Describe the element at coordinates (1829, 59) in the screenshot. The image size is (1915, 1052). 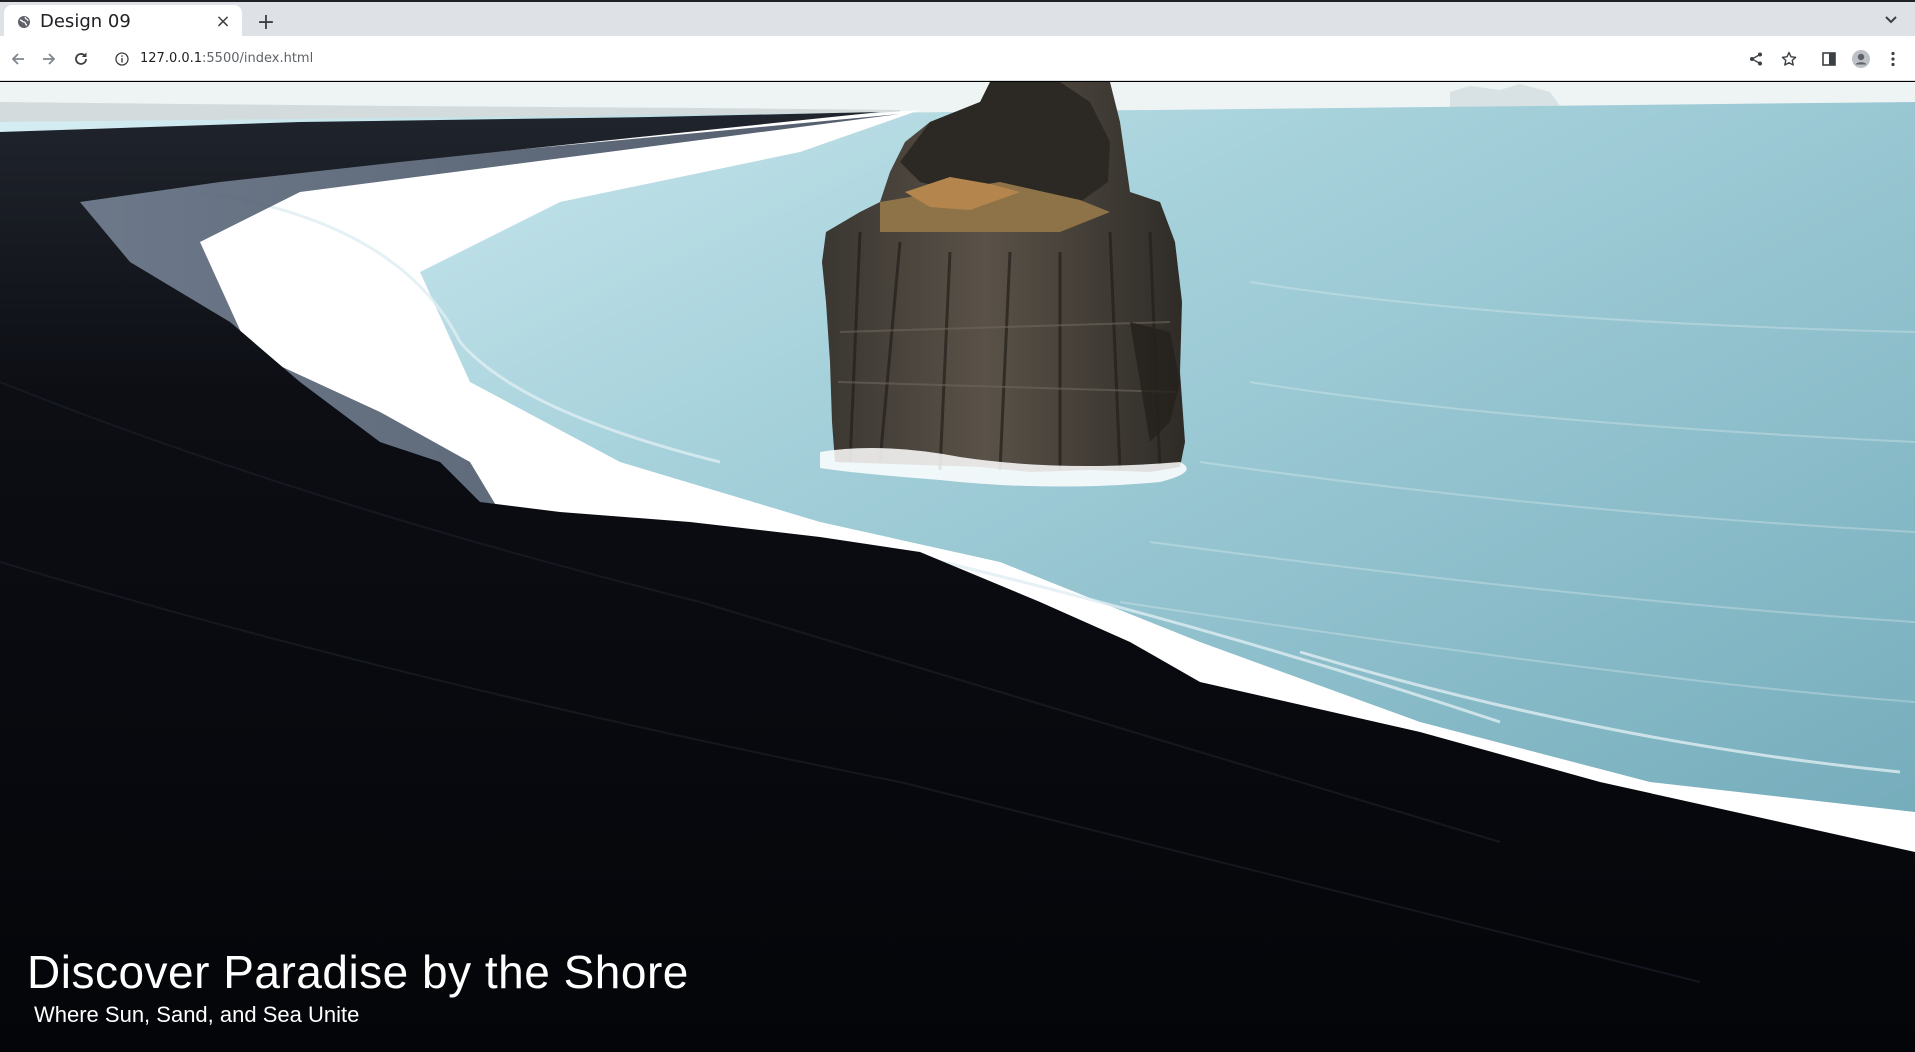
I see `side-panel-icon` at that location.